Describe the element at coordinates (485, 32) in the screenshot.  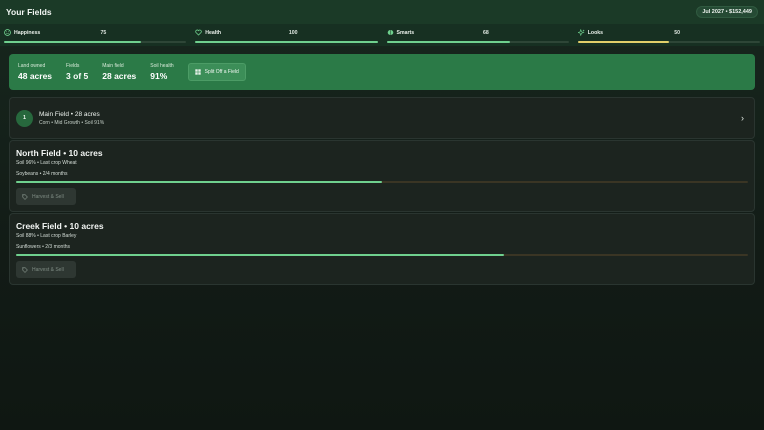
I see `stat-value: 68` at that location.